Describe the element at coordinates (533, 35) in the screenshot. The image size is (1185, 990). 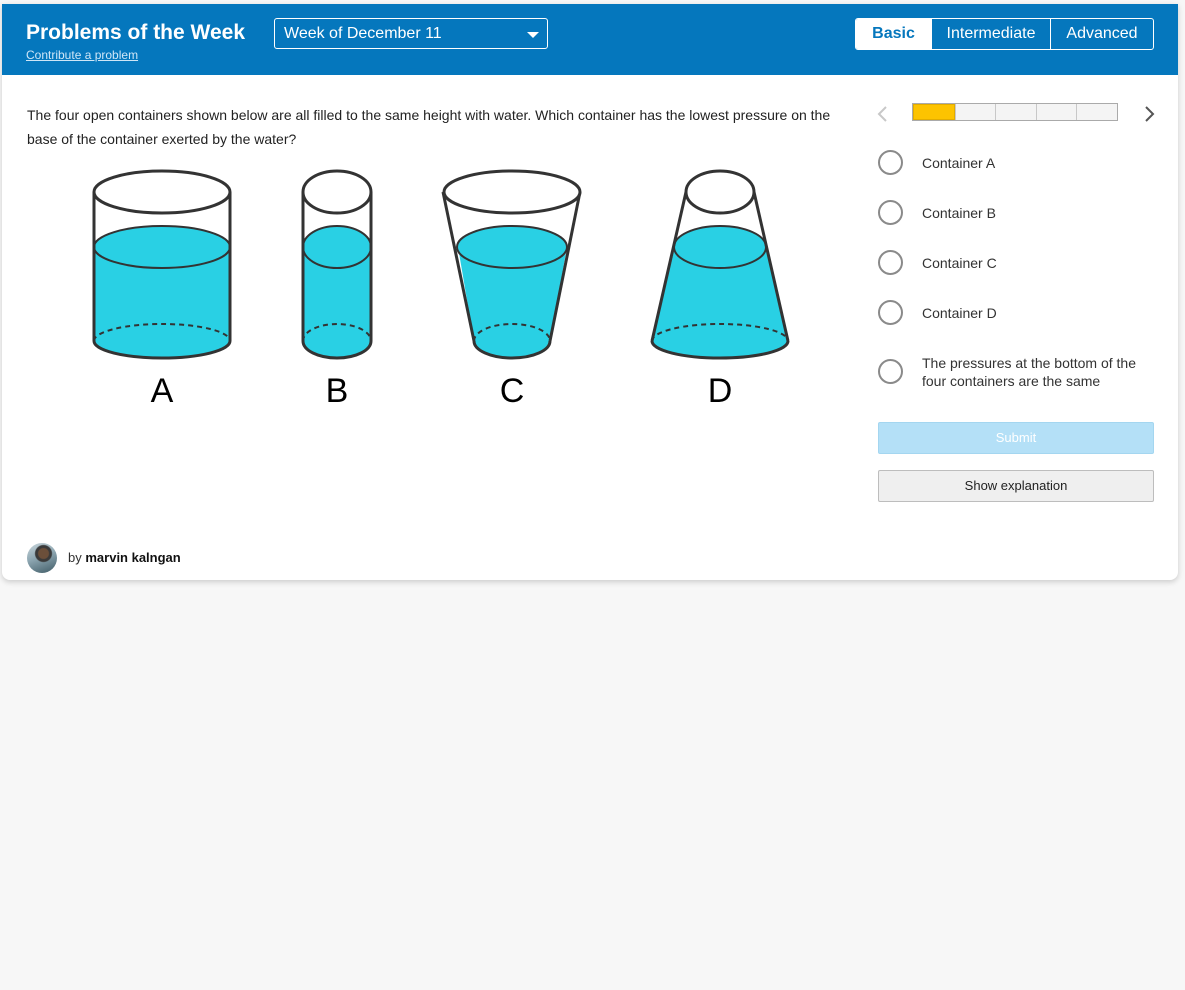
I see `caret-down-icon` at that location.